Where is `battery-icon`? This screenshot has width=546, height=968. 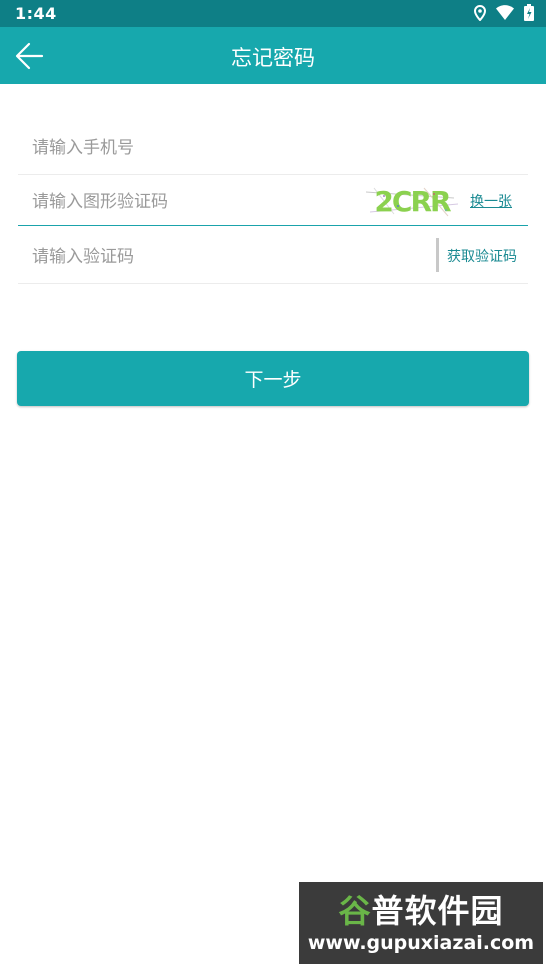 battery-icon is located at coordinates (529, 12).